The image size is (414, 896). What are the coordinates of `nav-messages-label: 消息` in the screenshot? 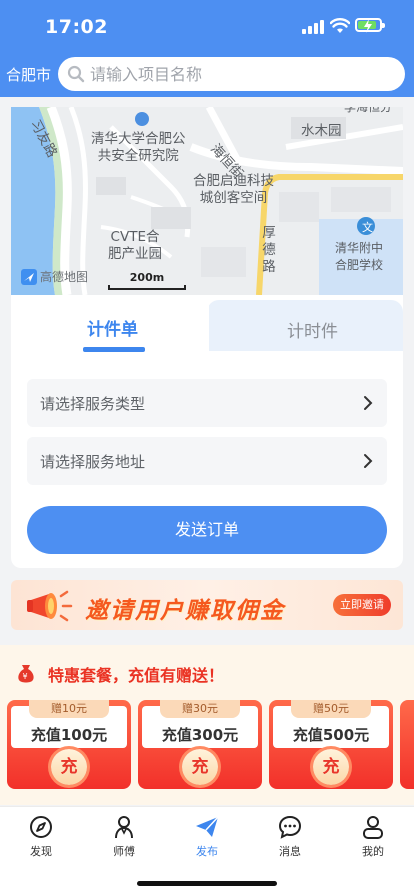 It's located at (290, 851).